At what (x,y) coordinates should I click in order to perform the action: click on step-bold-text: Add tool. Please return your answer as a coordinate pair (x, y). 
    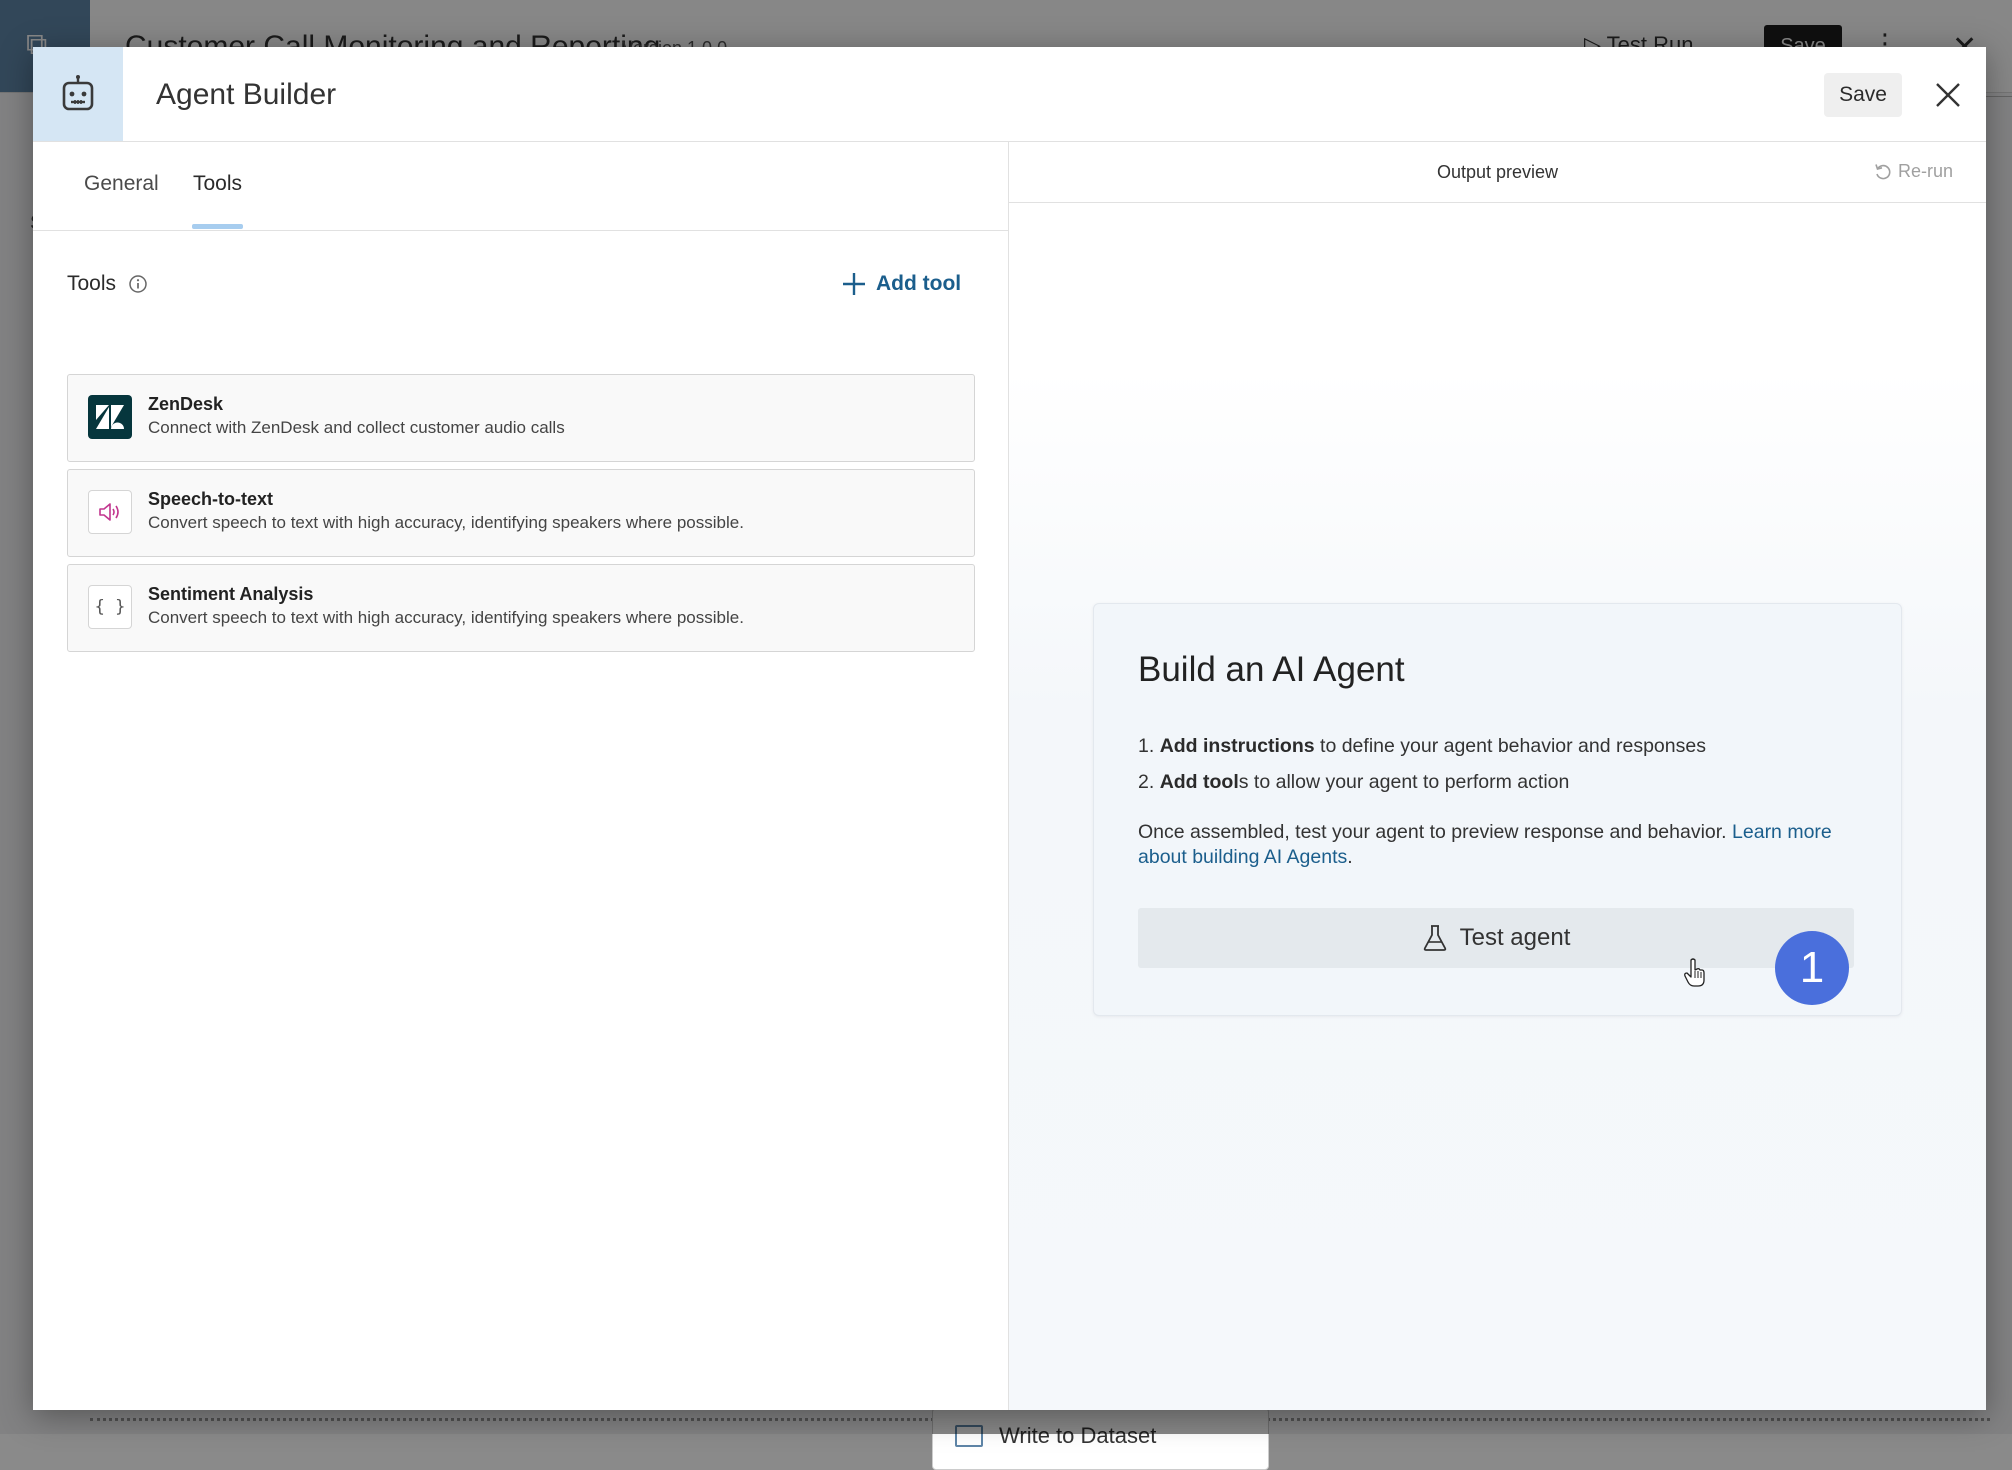
    Looking at the image, I should click on (1199, 782).